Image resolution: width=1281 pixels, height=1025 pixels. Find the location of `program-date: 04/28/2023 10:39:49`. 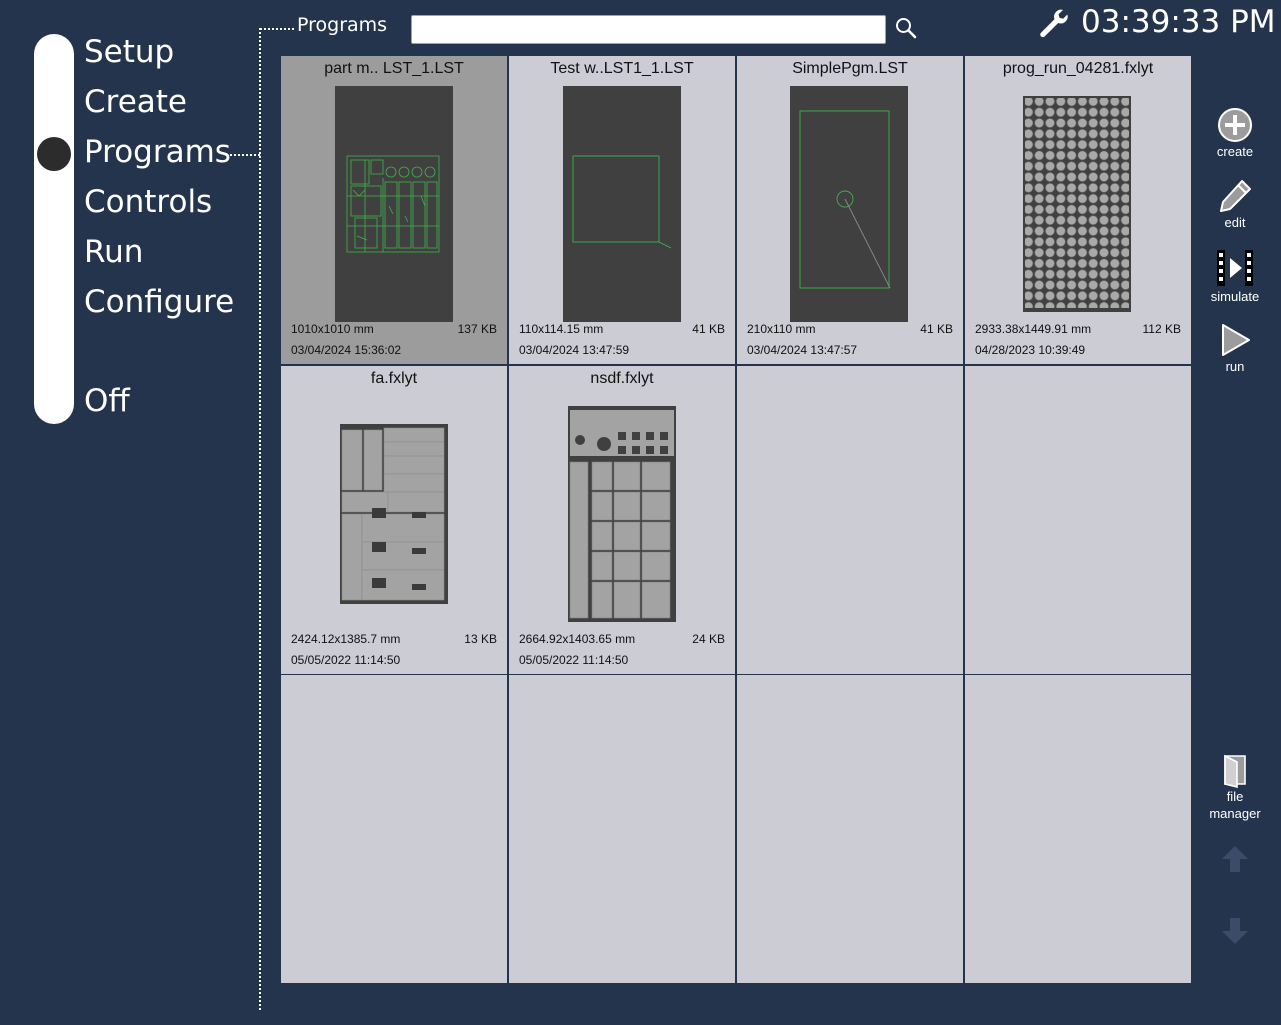

program-date: 04/28/2023 10:39:49 is located at coordinates (1030, 350).